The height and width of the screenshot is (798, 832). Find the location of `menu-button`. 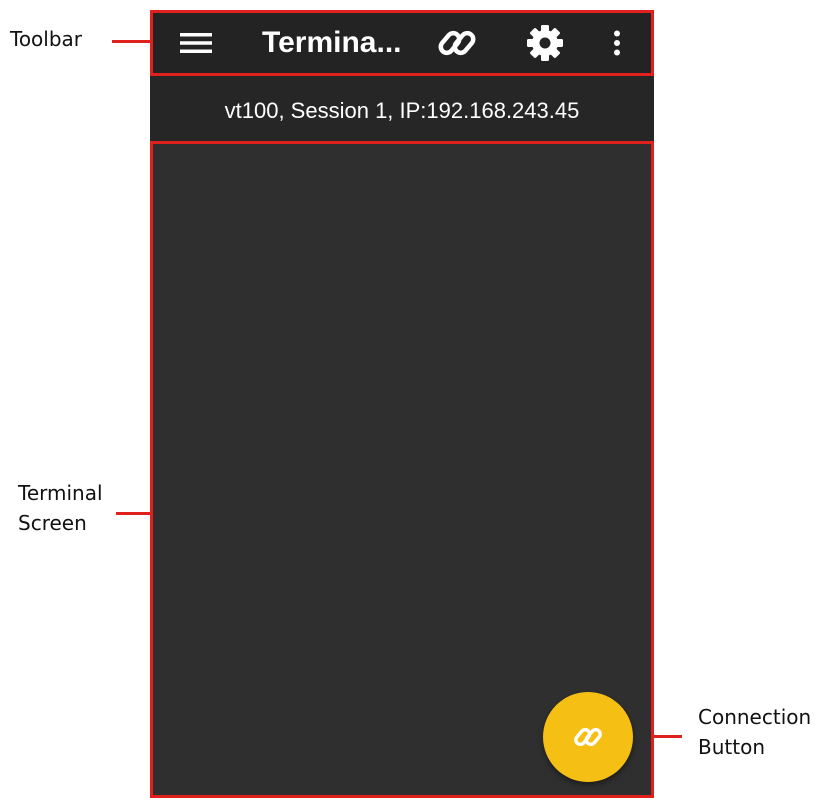

menu-button is located at coordinates (196, 43).